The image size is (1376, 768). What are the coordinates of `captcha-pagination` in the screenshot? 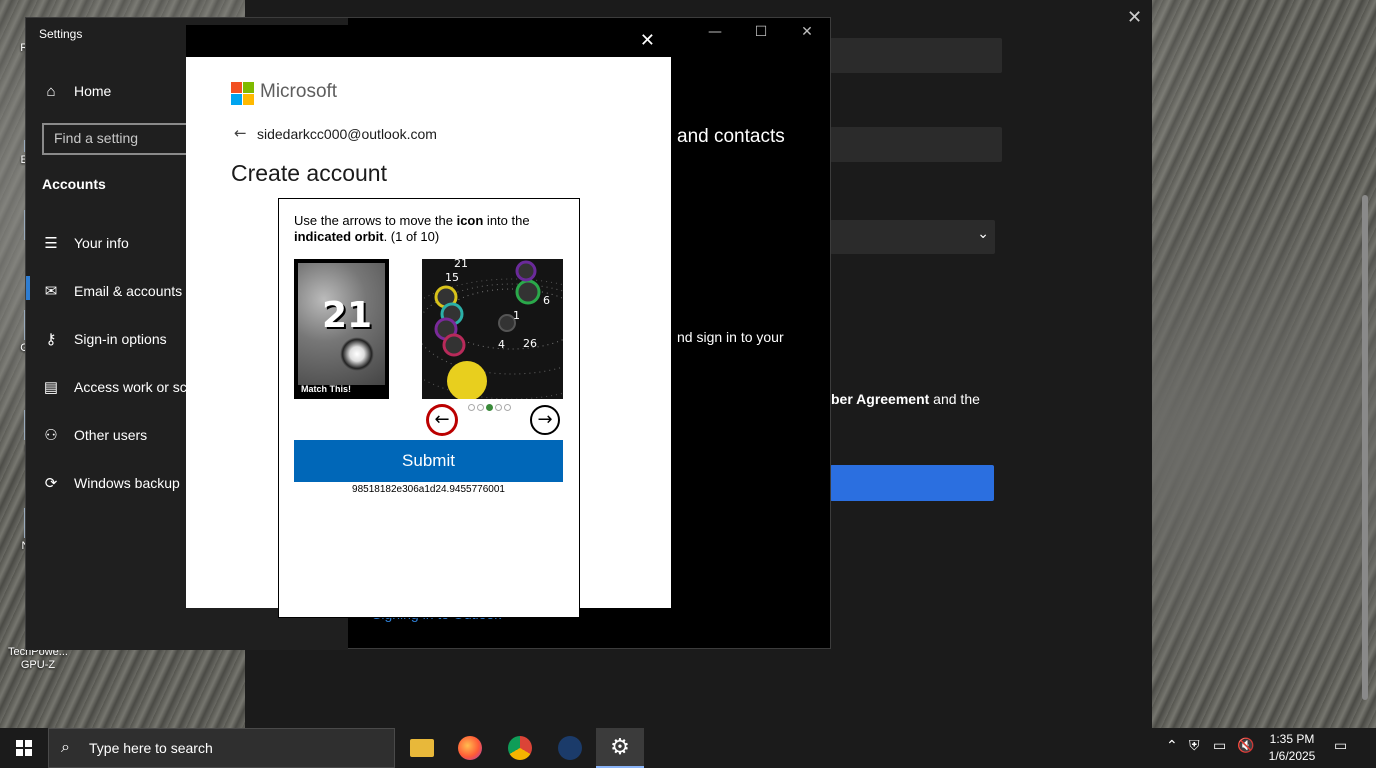 It's located at (489, 407).